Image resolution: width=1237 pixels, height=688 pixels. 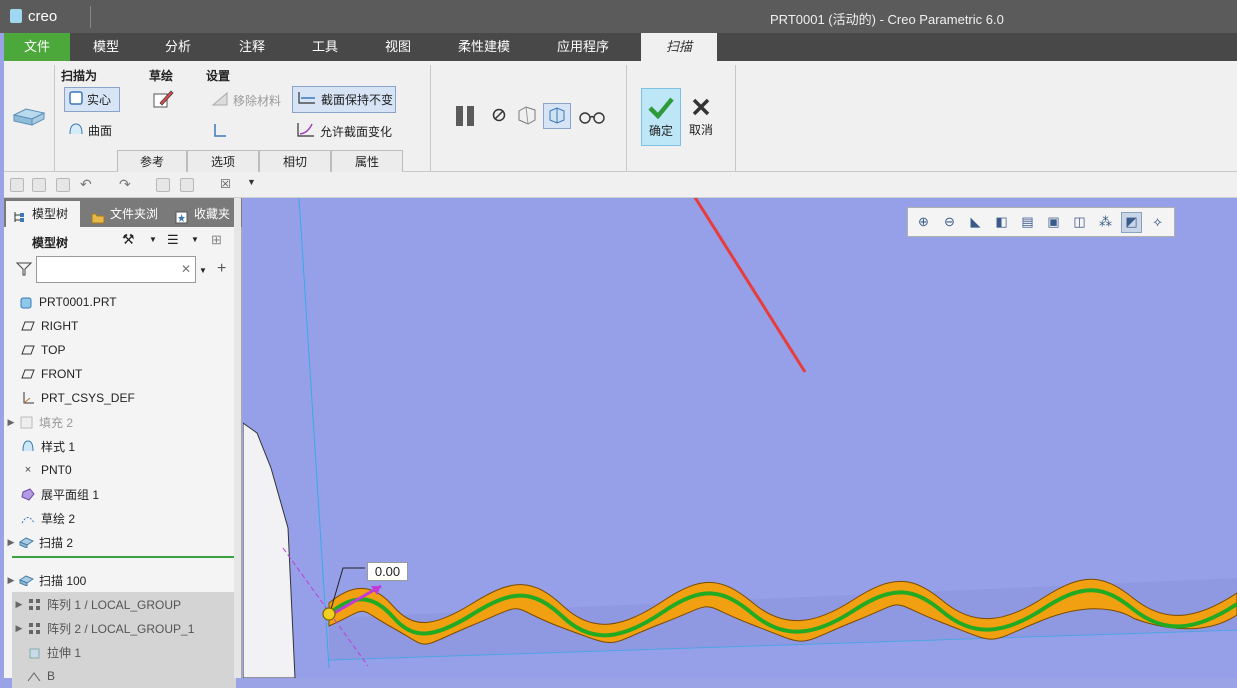 What do you see at coordinates (125, 184) in the screenshot?
I see `redo-icon: ↷` at bounding box center [125, 184].